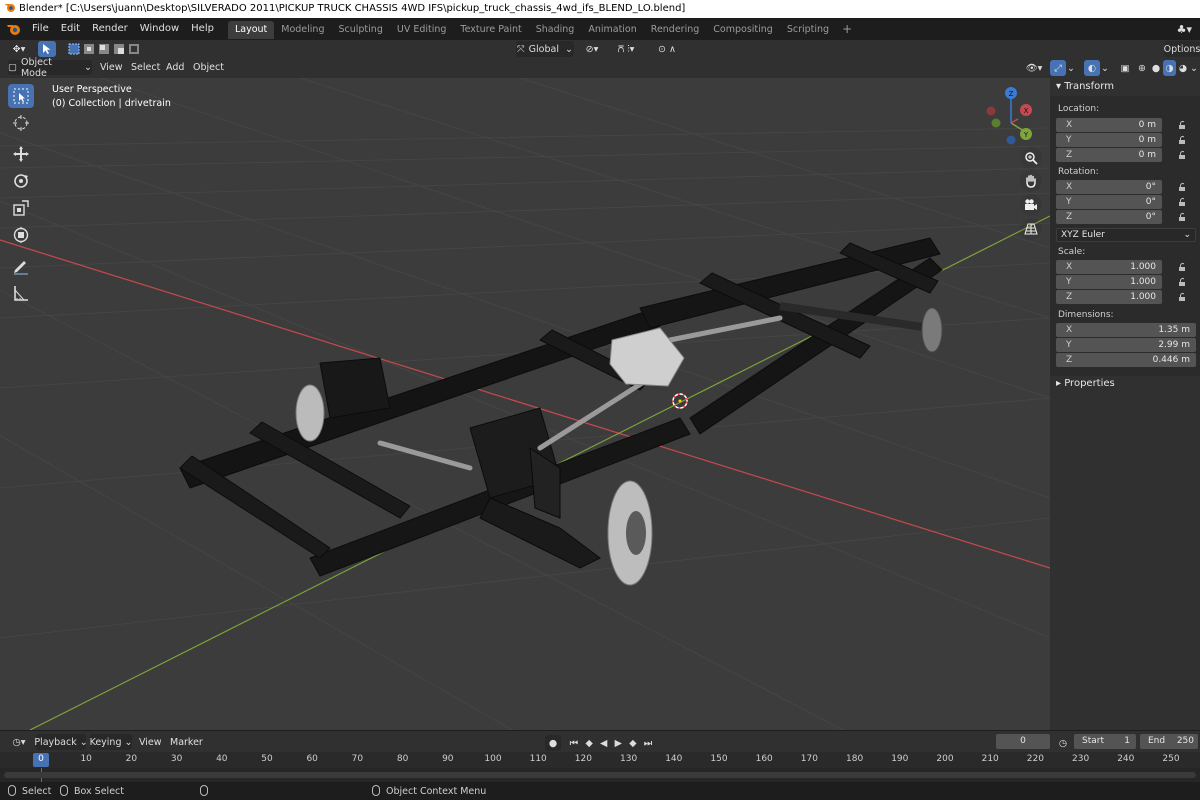 The width and height of the screenshot is (1200, 800). What do you see at coordinates (1031, 181) in the screenshot?
I see `pan-hand-icon` at bounding box center [1031, 181].